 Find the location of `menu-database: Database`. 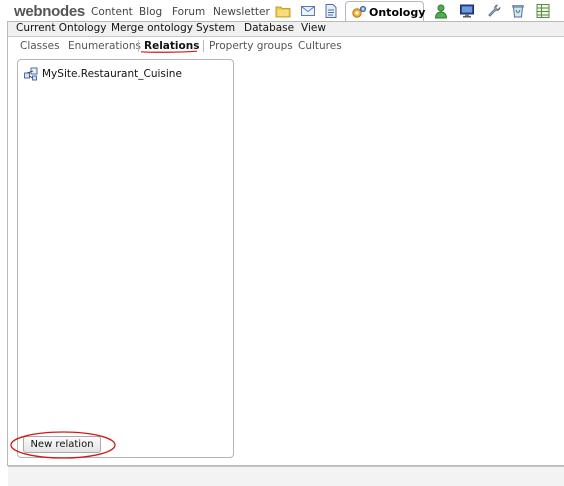

menu-database: Database is located at coordinates (269, 28).